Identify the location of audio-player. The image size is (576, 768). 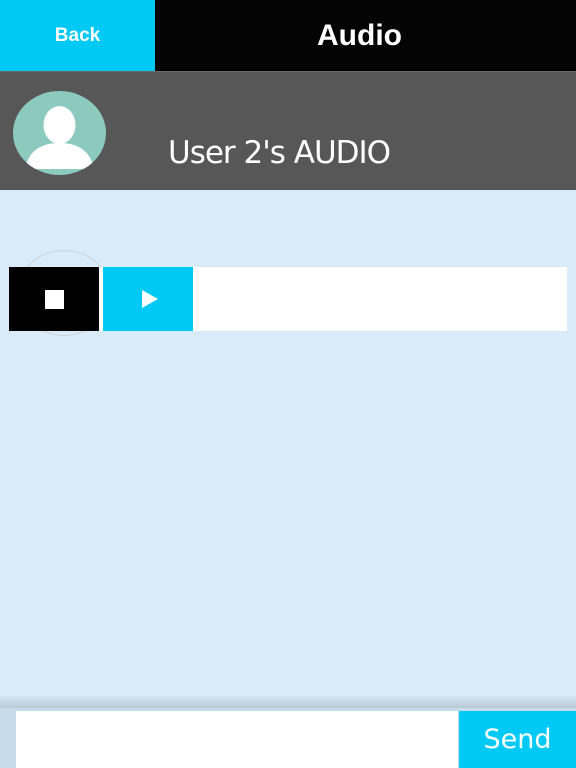
(288, 299).